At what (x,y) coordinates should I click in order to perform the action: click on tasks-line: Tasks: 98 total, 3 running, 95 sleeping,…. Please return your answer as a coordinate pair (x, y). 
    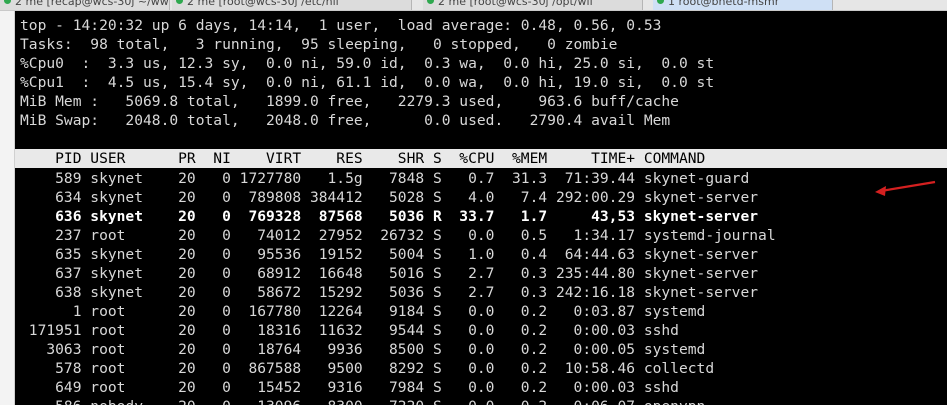
    Looking at the image, I should click on (319, 44).